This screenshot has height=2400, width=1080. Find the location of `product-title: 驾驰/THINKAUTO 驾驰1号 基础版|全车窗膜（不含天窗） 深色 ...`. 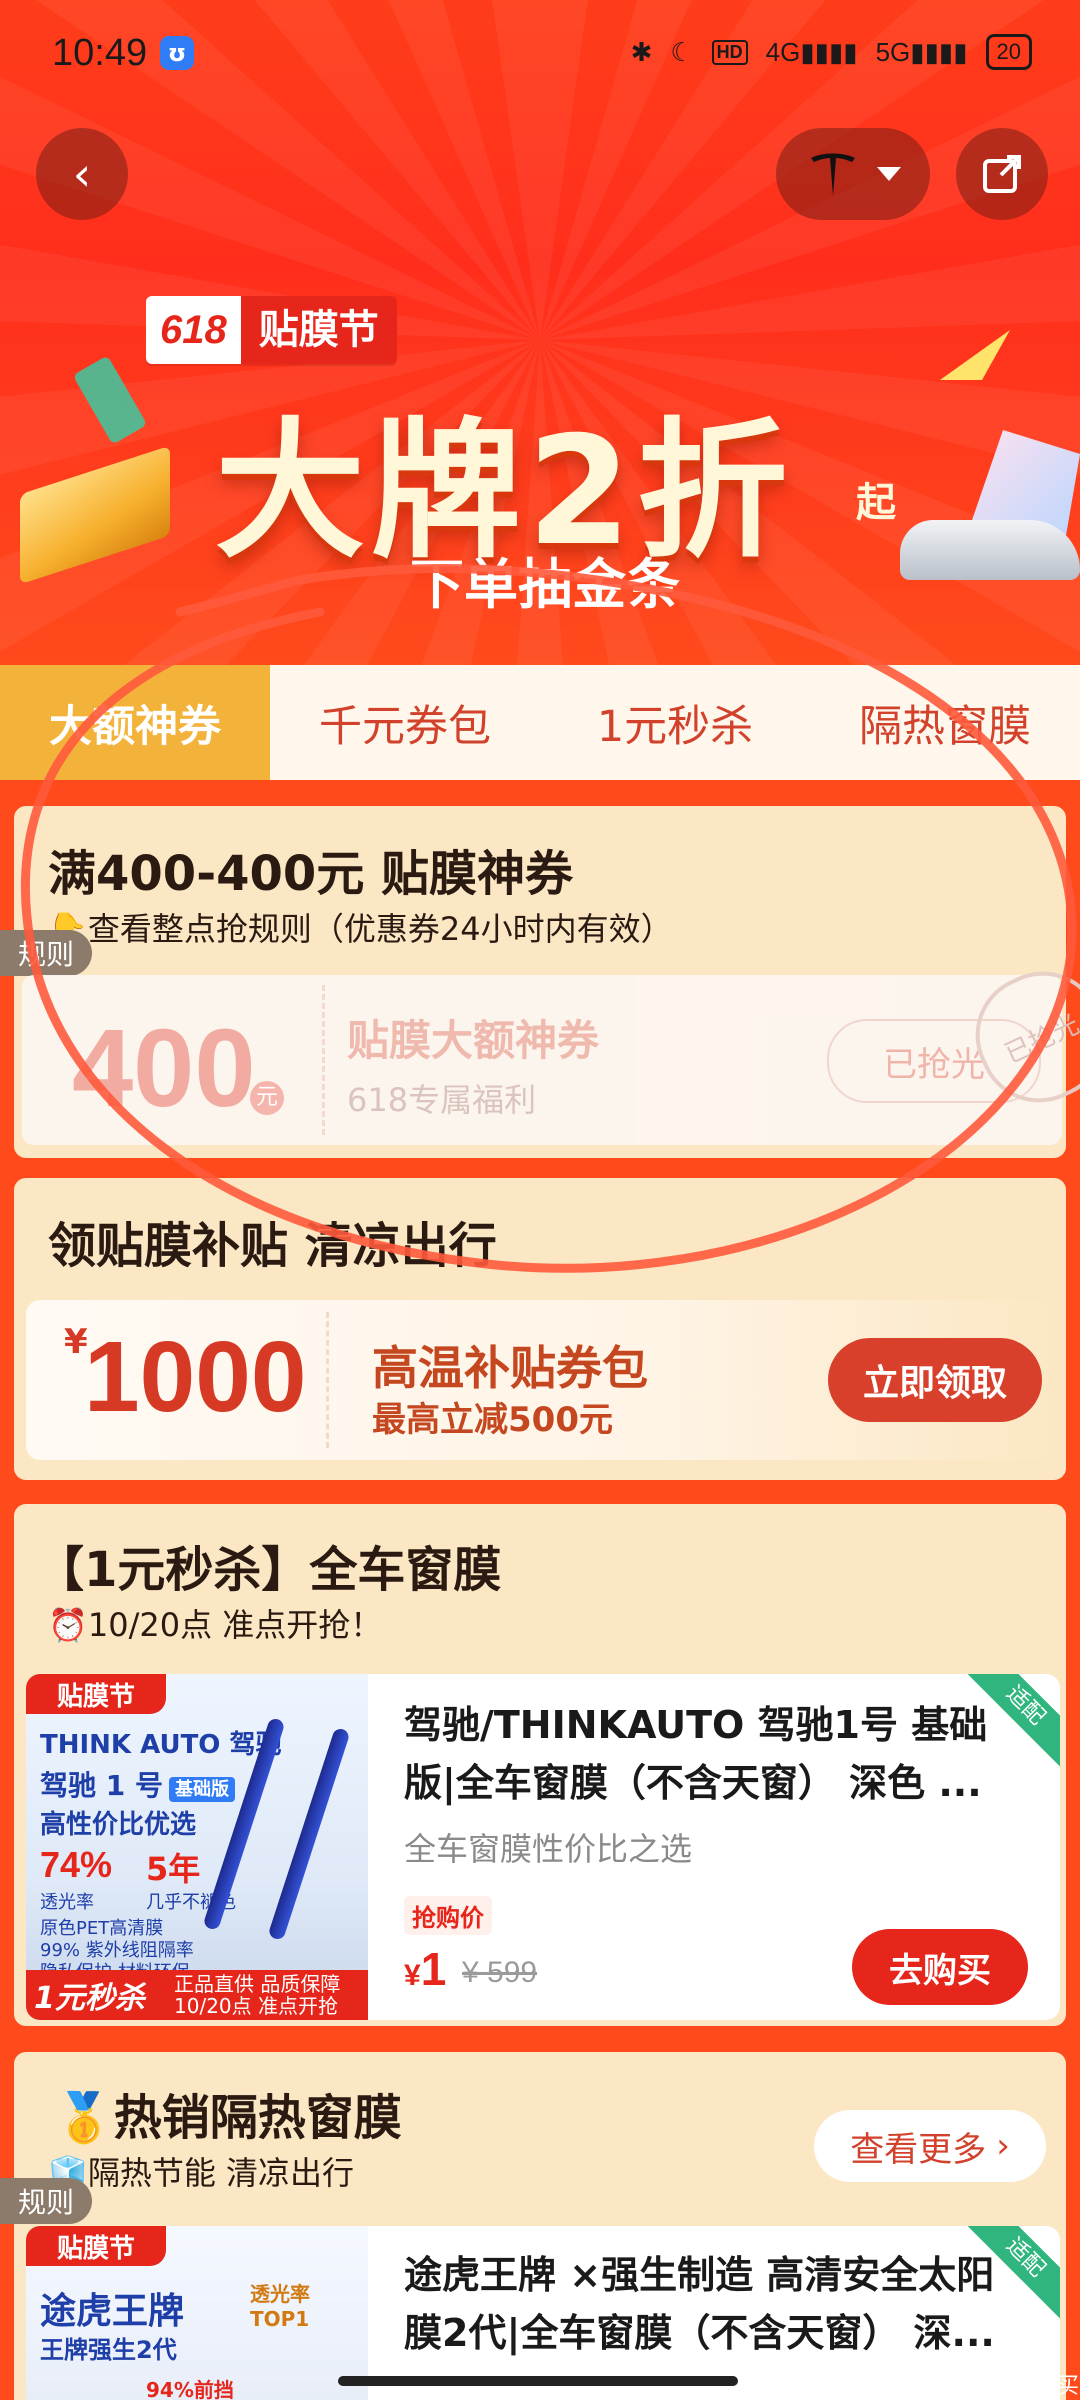

product-title: 驾驰/THINKAUTO 驾驰1号 基础版|全车窗膜（不含天窗） 深色 ... is located at coordinates (709, 1754).